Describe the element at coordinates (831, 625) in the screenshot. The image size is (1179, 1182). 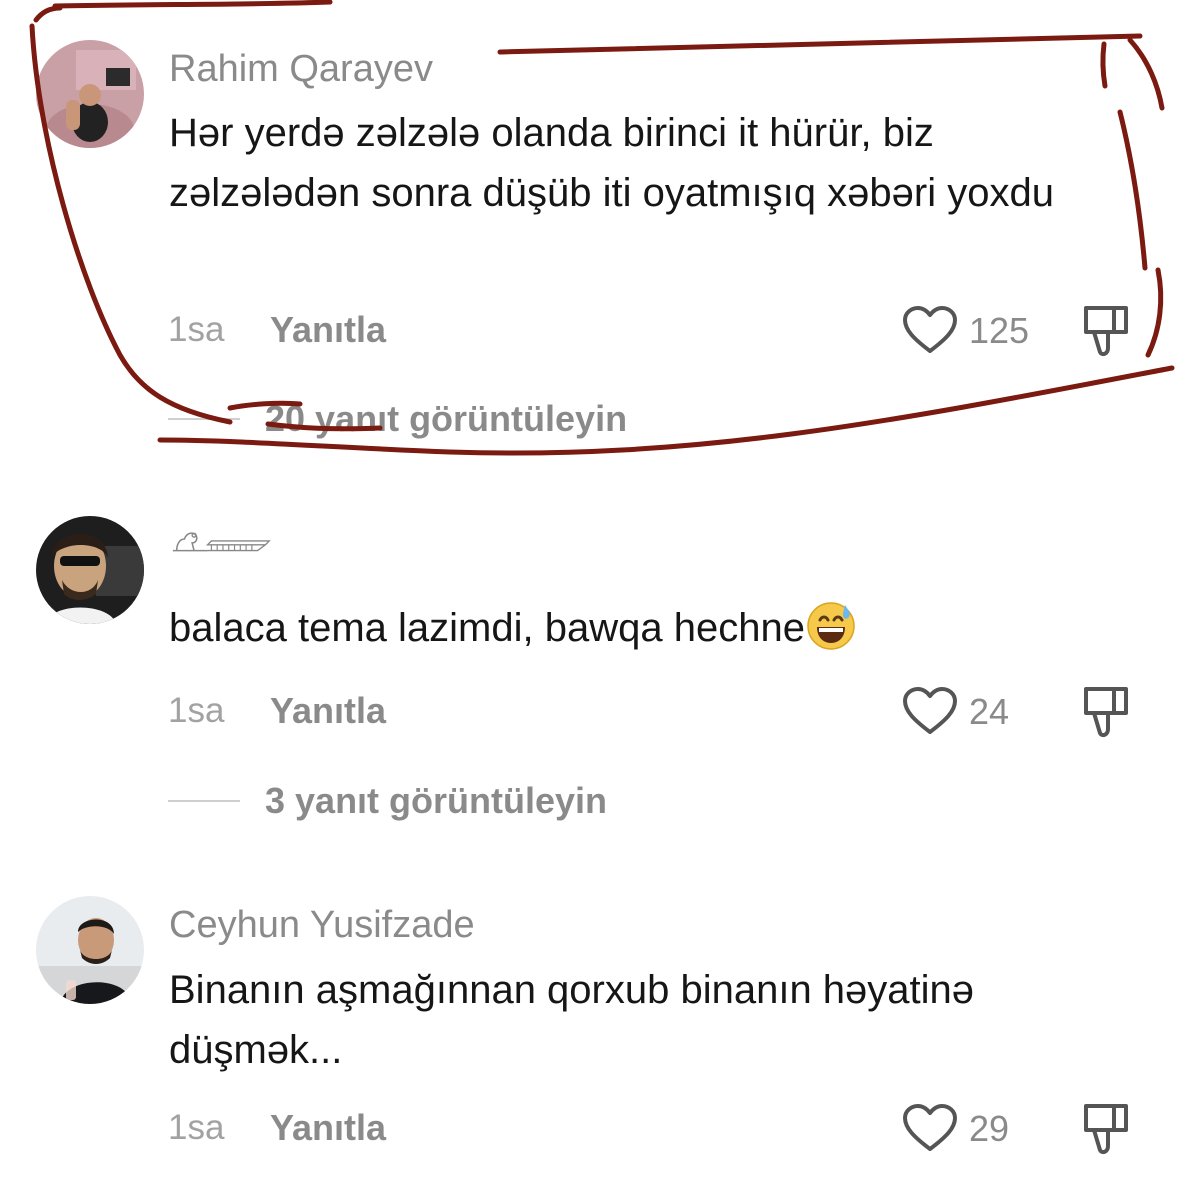
I see `grinning-face-with-sweat-emoji` at that location.